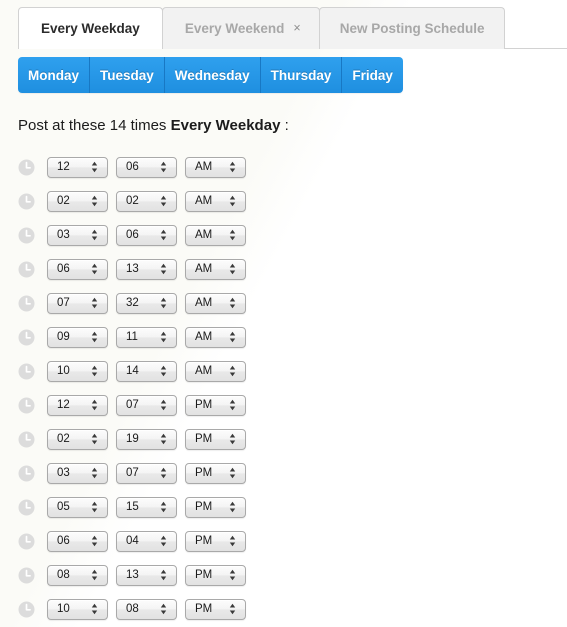  Describe the element at coordinates (146, 337) in the screenshot. I see `minute-select: 11` at that location.